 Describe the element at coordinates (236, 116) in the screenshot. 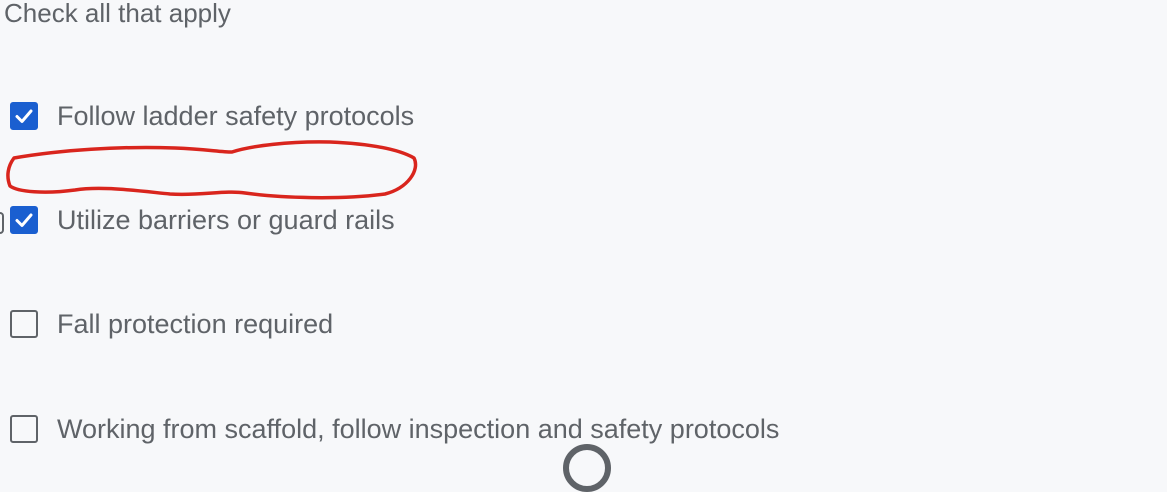

I see `option-label: Follow ladder safety protocols` at that location.